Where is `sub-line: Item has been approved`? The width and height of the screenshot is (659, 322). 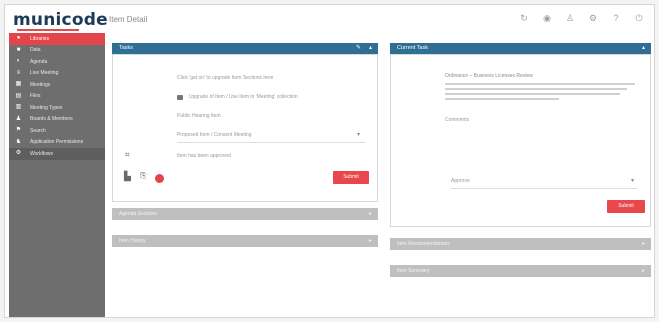 sub-line: Item has been approved is located at coordinates (204, 156).